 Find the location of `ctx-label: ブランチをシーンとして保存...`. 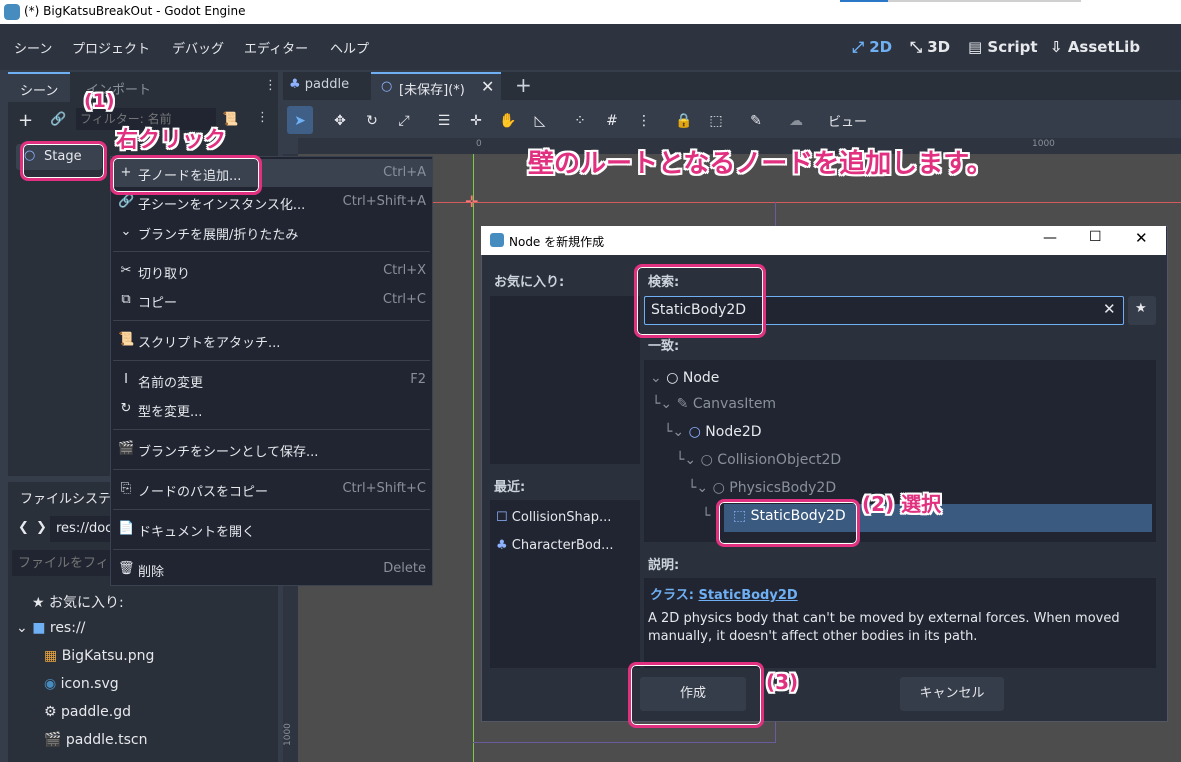

ctx-label: ブランチをシーンとして保存... is located at coordinates (228, 452).